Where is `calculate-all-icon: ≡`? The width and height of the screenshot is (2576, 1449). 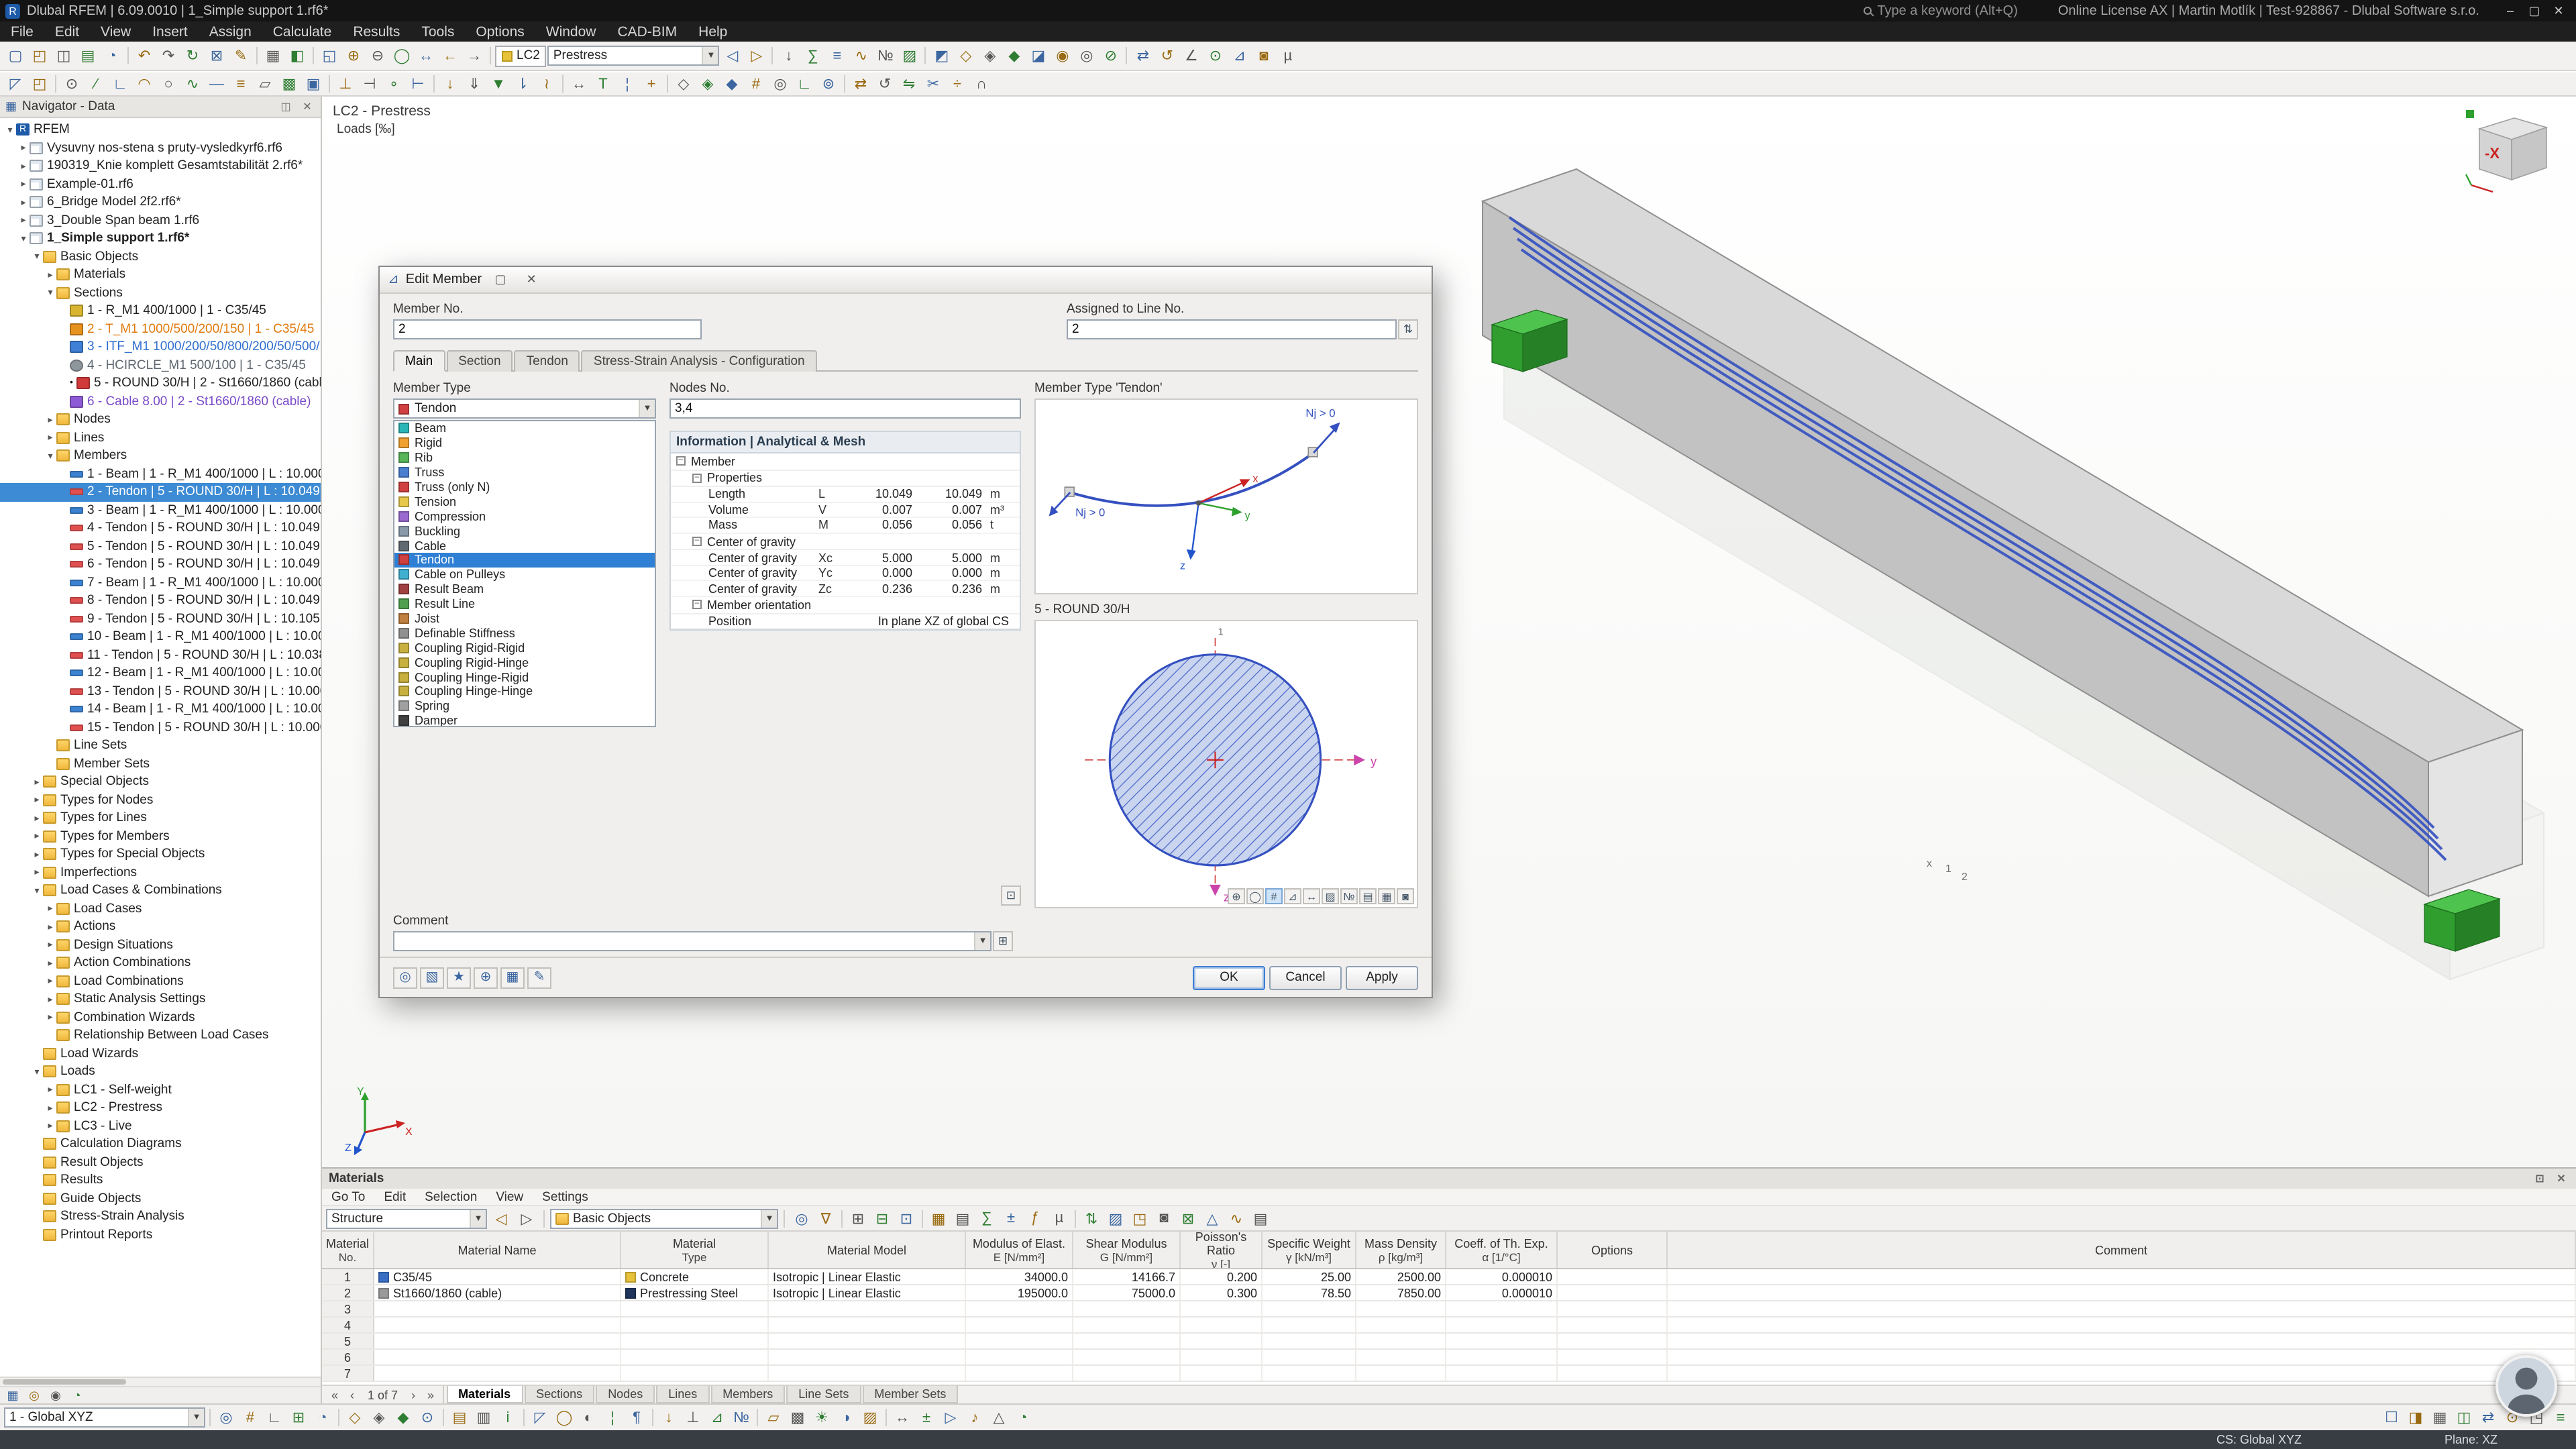
calculate-all-icon: ≡ is located at coordinates (837, 55).